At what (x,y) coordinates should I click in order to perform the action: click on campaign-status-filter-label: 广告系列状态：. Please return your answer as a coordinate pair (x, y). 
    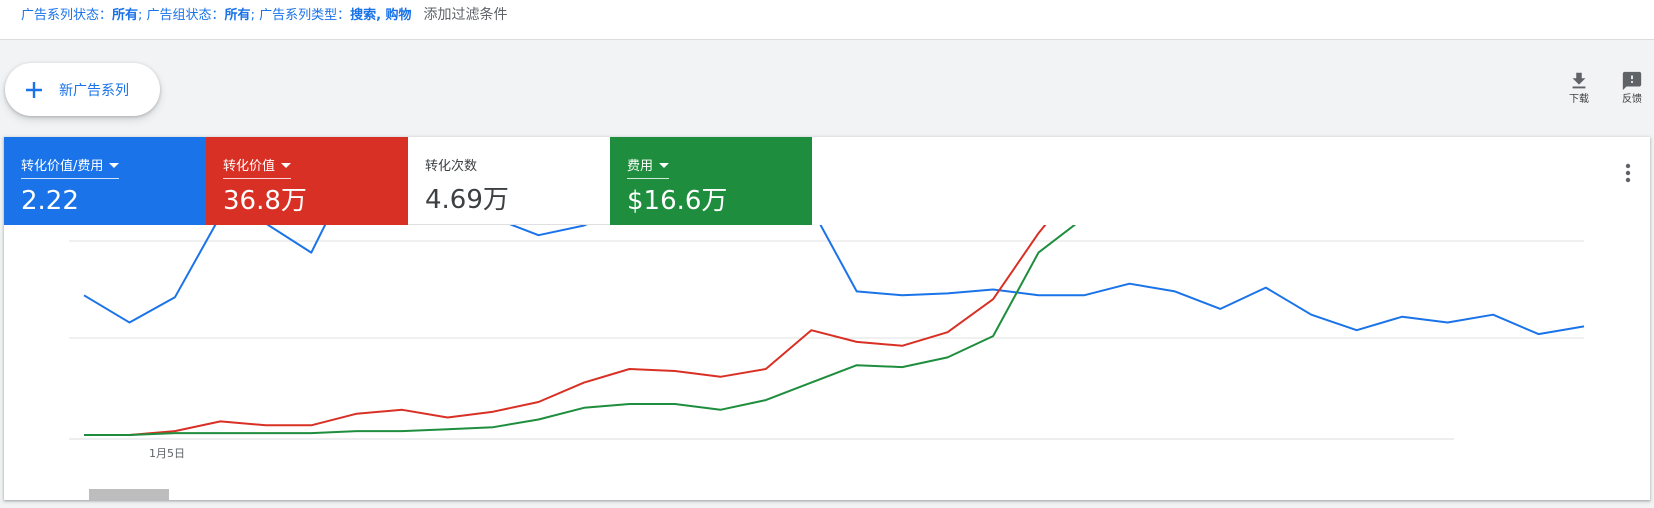
    Looking at the image, I should click on (67, 15).